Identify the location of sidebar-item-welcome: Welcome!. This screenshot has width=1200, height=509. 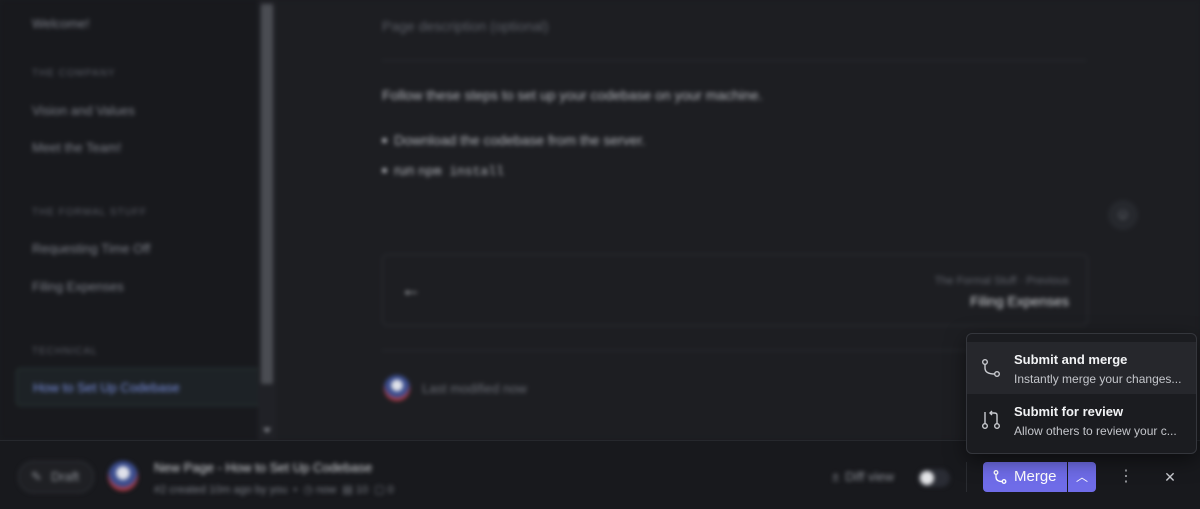
(61, 23).